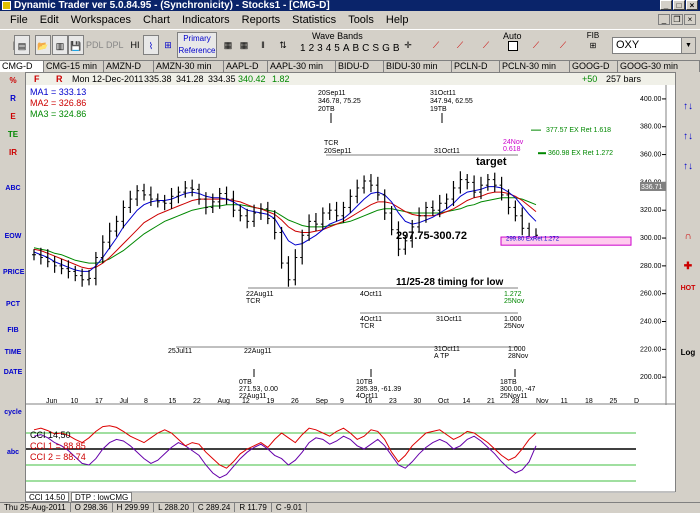  I want to click on menu-edit: Edit, so click(49, 20).